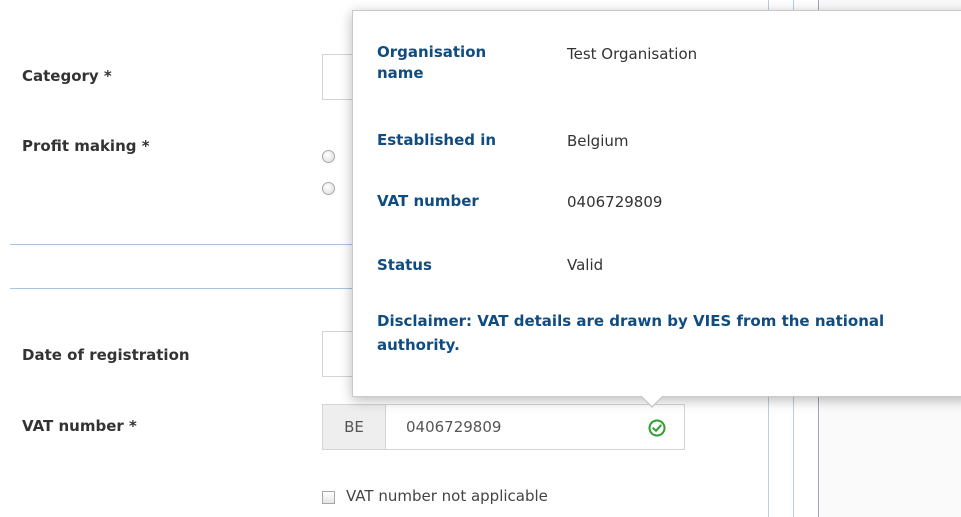 The height and width of the screenshot is (517, 961). I want to click on organisation-name-label: Organisation name, so click(432, 62).